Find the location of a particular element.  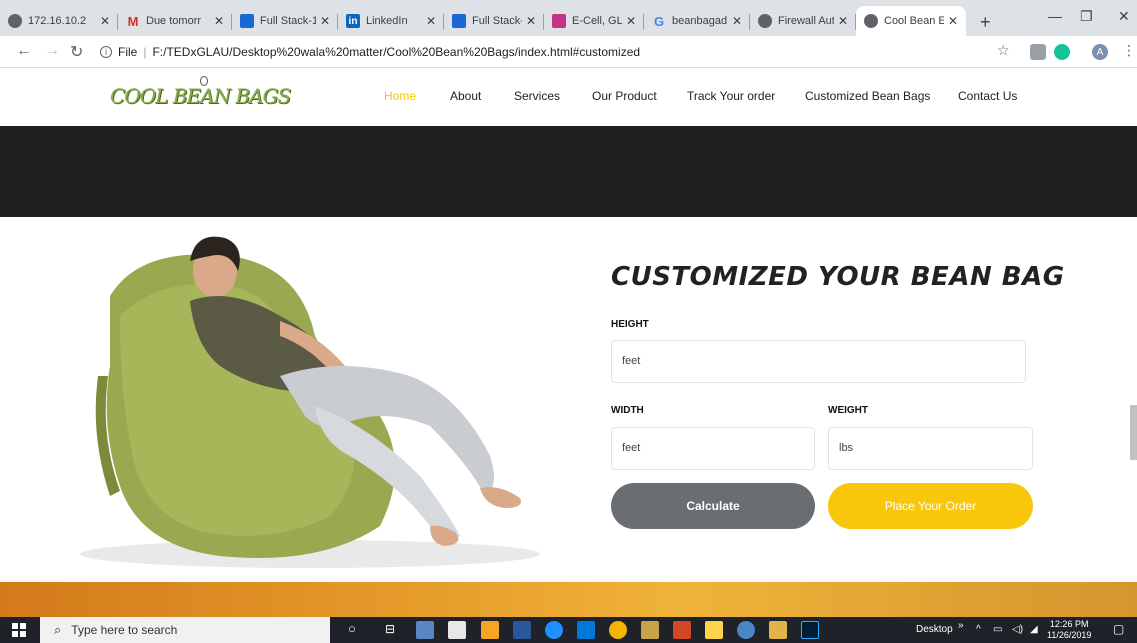

nav-home: Home is located at coordinates (400, 96).